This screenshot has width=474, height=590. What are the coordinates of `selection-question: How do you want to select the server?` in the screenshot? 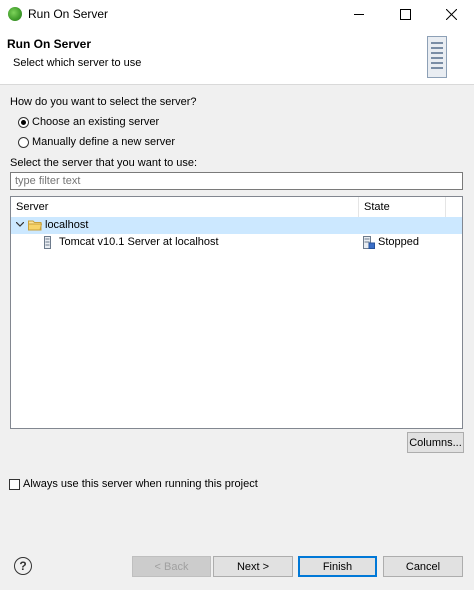 It's located at (103, 102).